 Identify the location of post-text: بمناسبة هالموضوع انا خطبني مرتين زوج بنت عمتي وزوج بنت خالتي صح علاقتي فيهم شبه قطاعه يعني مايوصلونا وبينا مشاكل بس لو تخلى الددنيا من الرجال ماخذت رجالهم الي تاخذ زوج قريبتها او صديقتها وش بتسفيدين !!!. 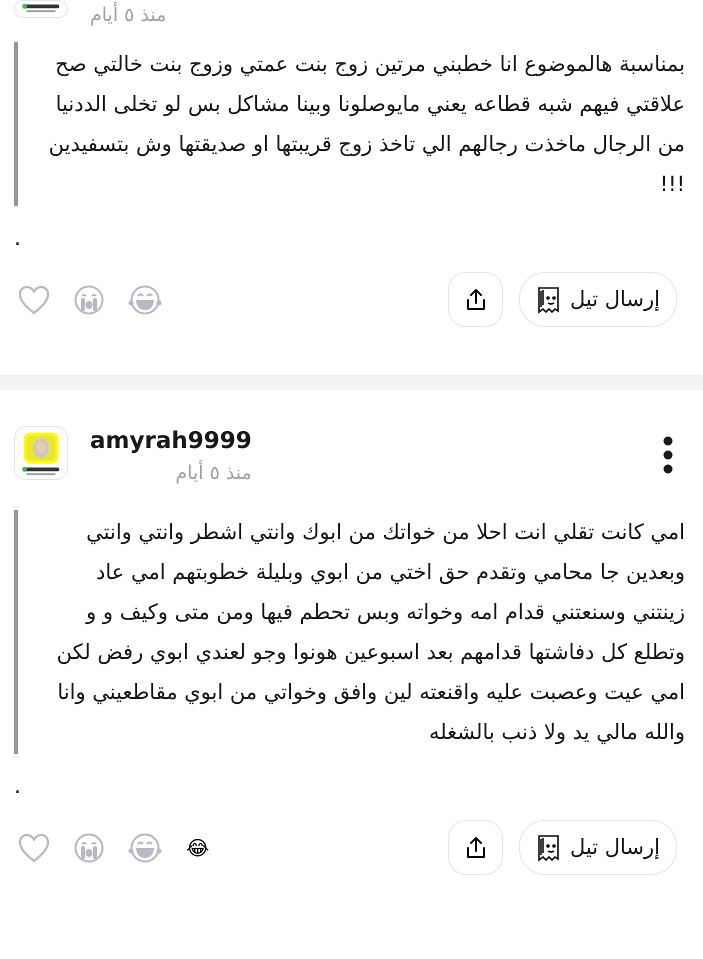
(366, 124).